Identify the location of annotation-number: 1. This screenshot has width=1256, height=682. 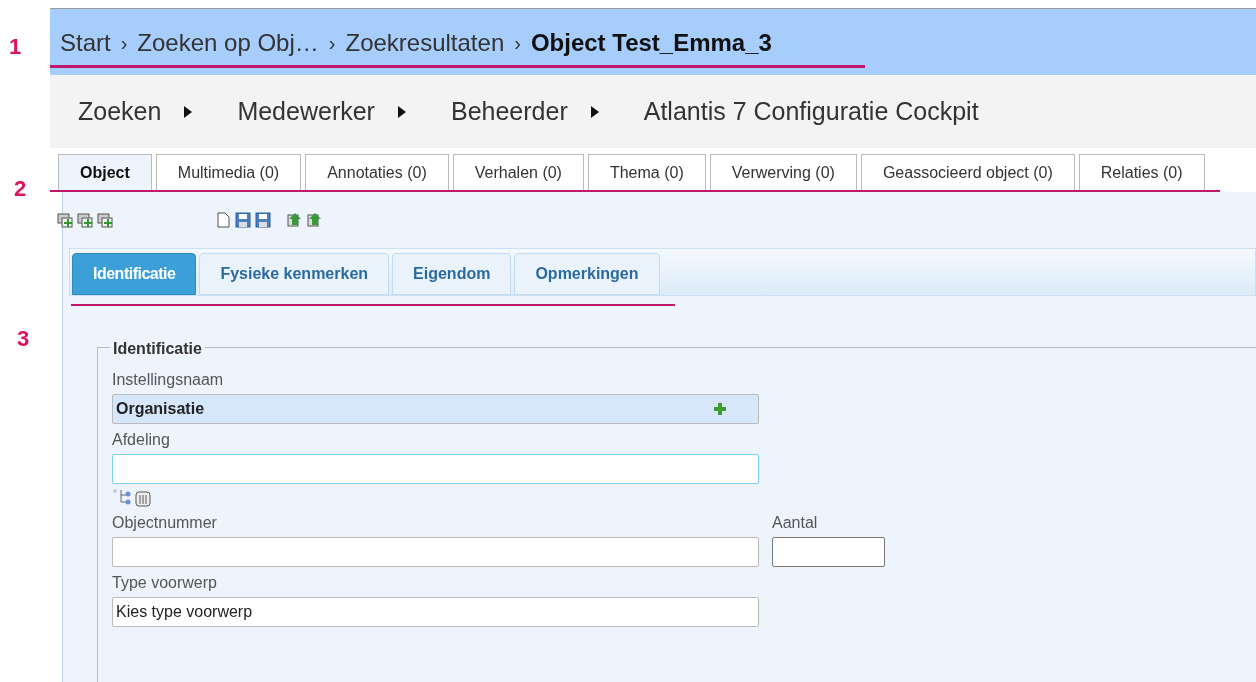
(15, 47).